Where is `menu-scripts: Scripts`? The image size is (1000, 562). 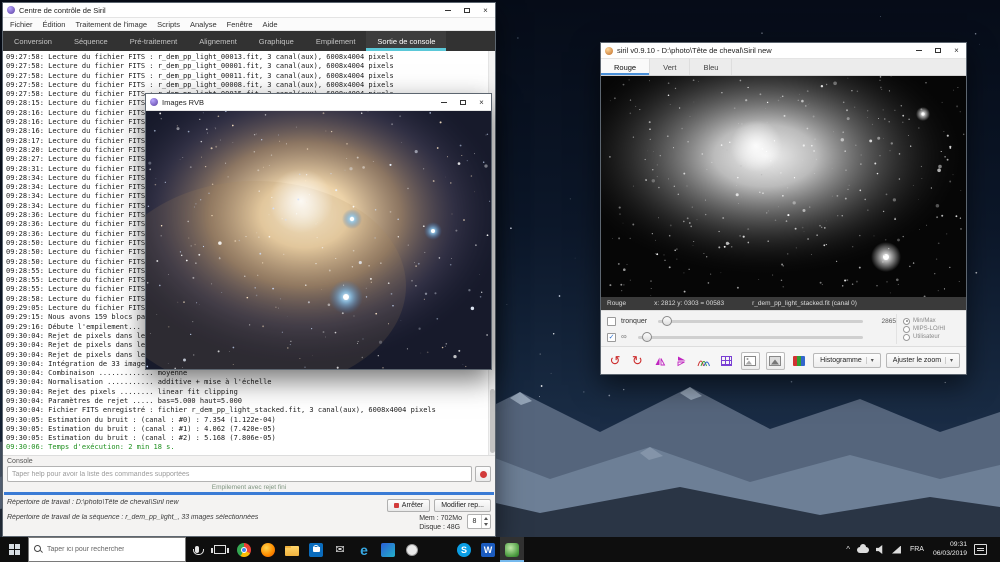
menu-scripts: Scripts is located at coordinates (168, 24).